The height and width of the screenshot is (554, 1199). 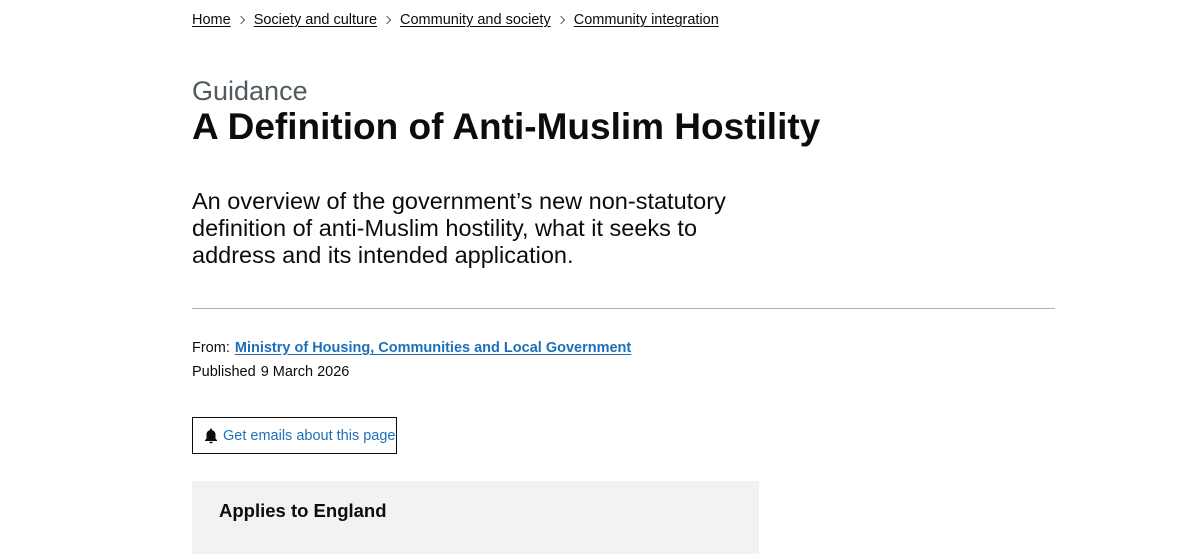 I want to click on section-divider, so click(x=623, y=308).